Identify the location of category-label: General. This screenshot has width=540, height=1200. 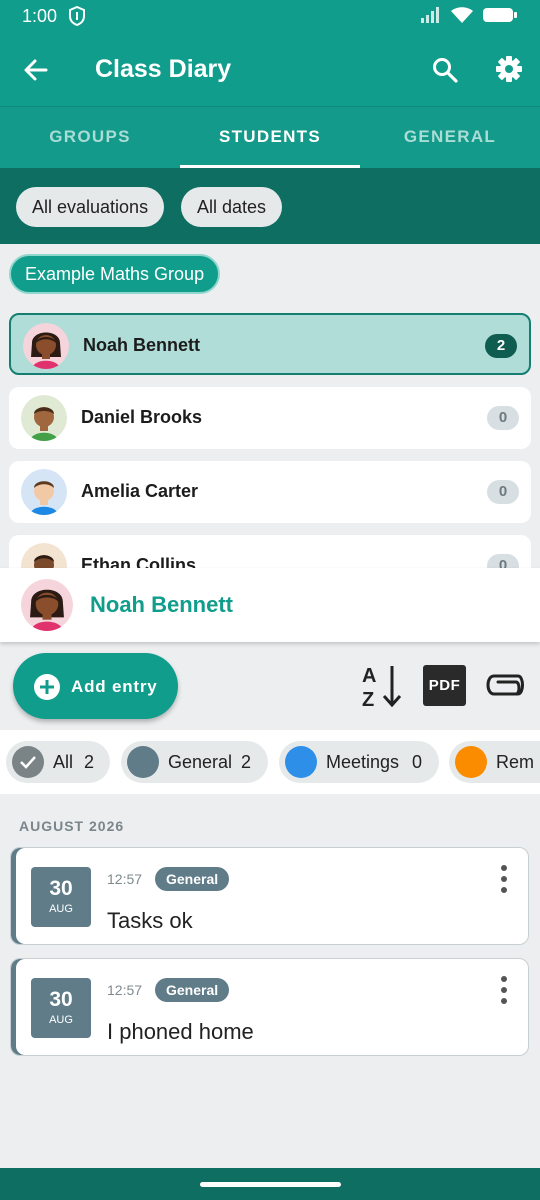
(200, 762).